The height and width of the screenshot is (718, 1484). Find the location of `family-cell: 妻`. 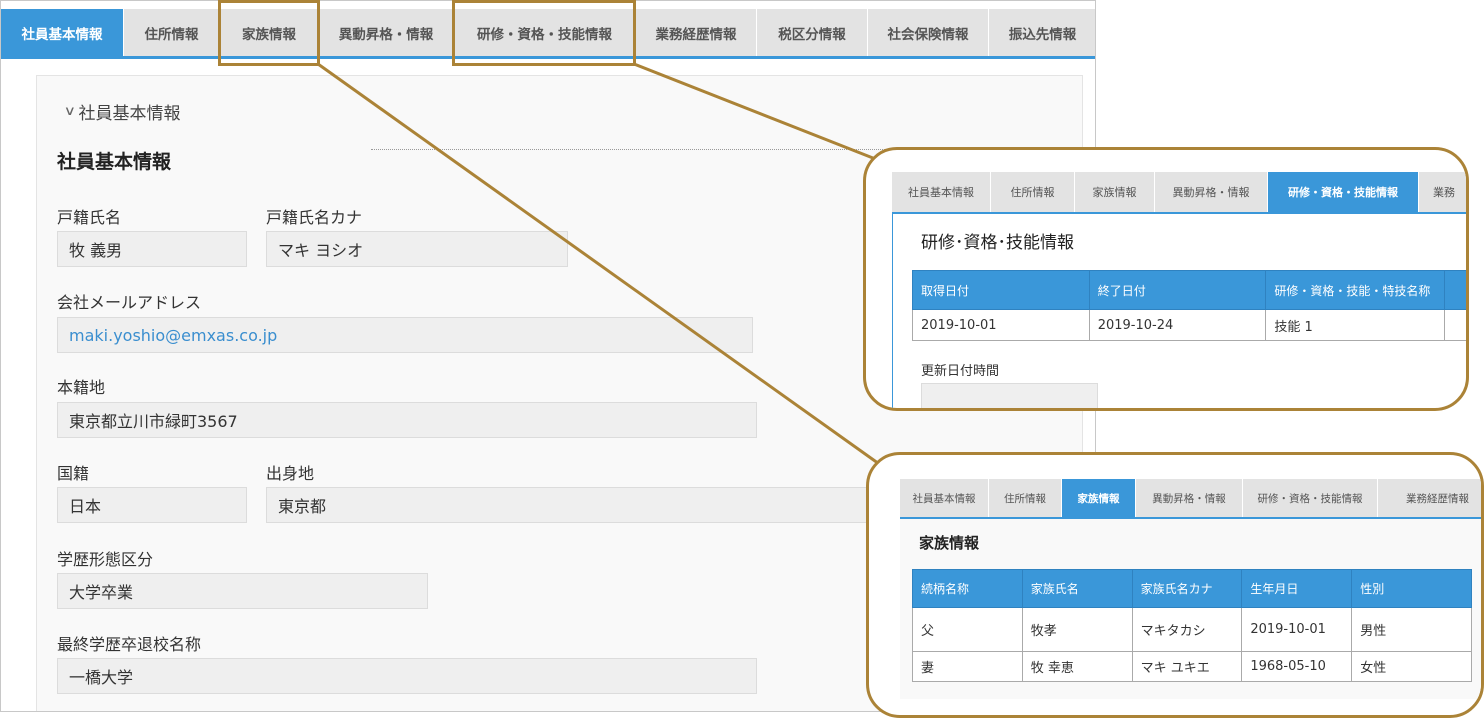

family-cell: 妻 is located at coordinates (967, 666).